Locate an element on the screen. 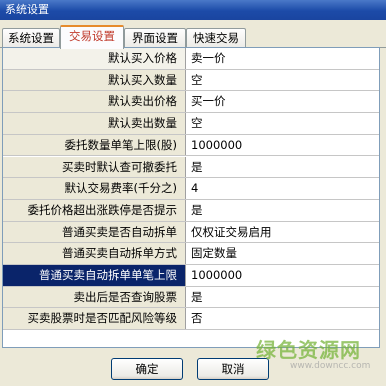 This screenshot has height=386, width=386. tab-trade-settings: 交易设置 is located at coordinates (92, 37).